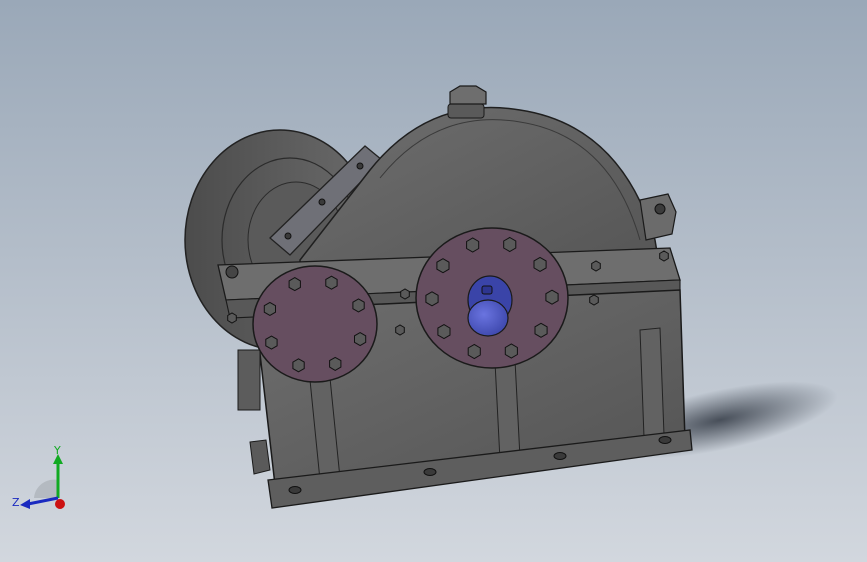 The height and width of the screenshot is (562, 867). I want to click on z-axis-arrow, so click(25, 504).